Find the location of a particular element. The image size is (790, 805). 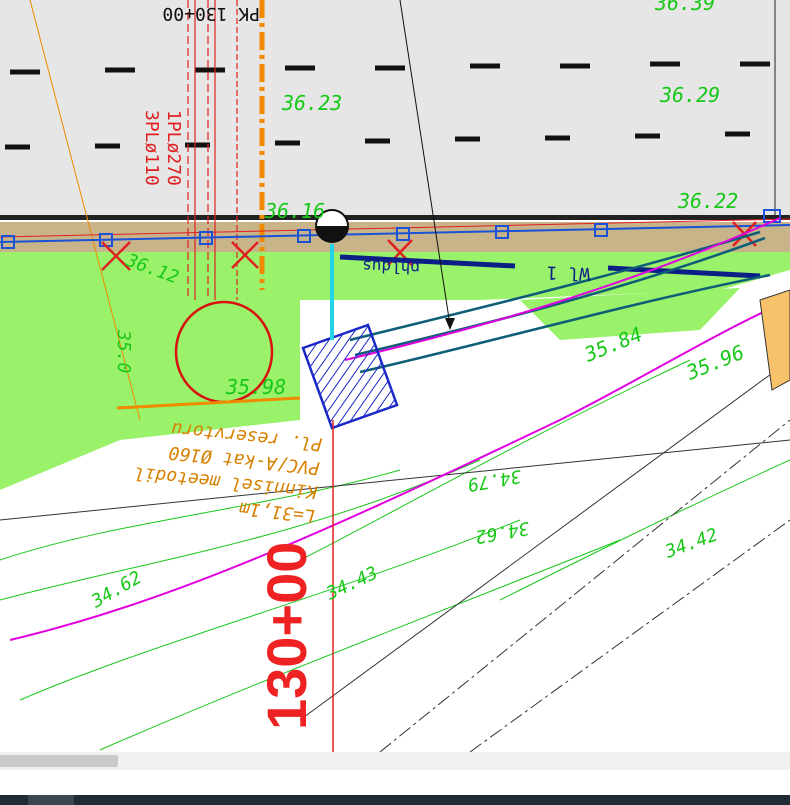

road-edge is located at coordinates (395, 217).